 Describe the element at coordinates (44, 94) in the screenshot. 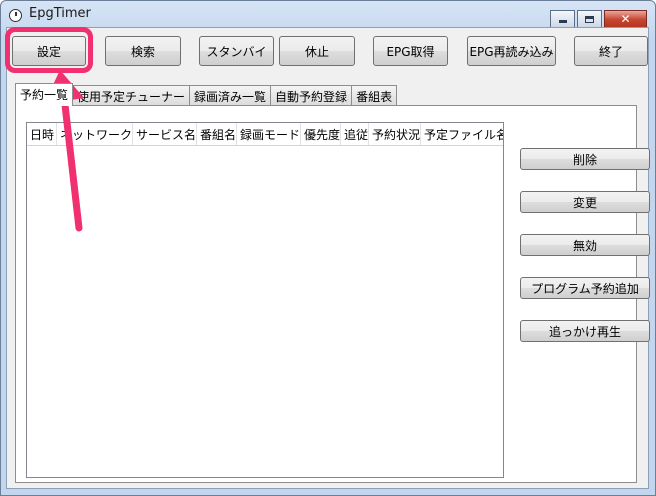

I see `tab-reservation-list: 予約一覧` at that location.